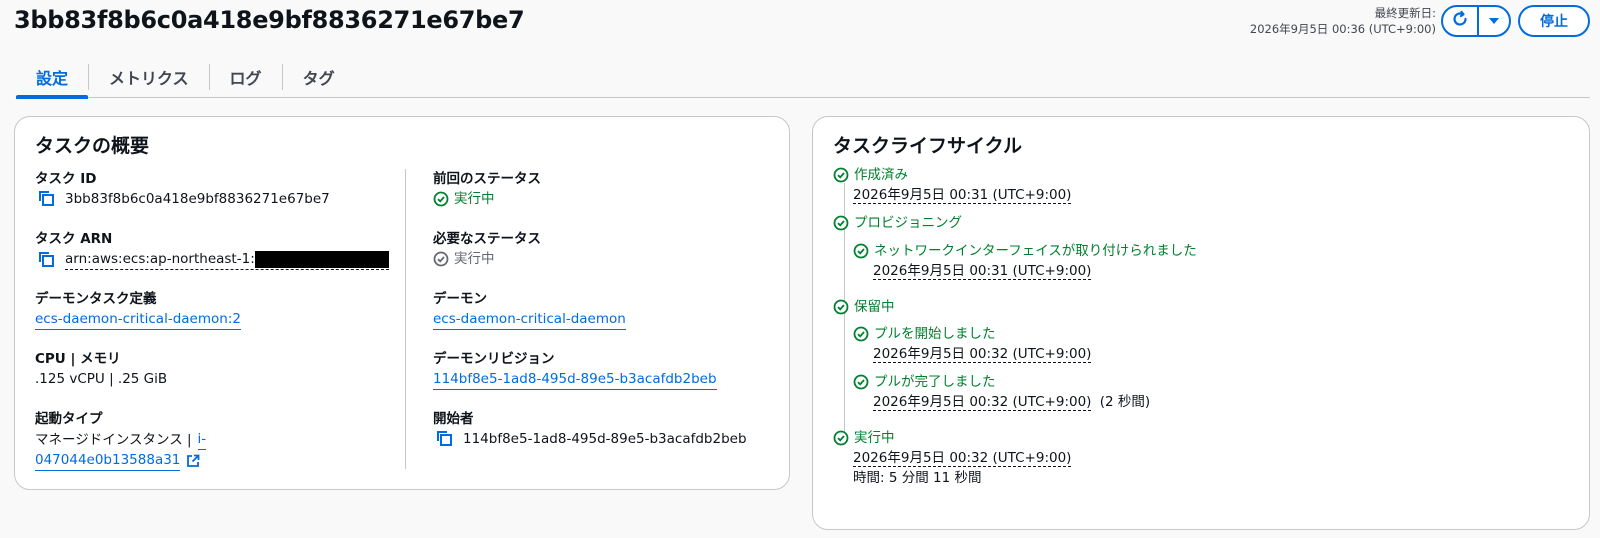 The width and height of the screenshot is (1600, 538). I want to click on lifecycle-step-label: ネットワークインターフェイスが取り付けられました, so click(1035, 251).